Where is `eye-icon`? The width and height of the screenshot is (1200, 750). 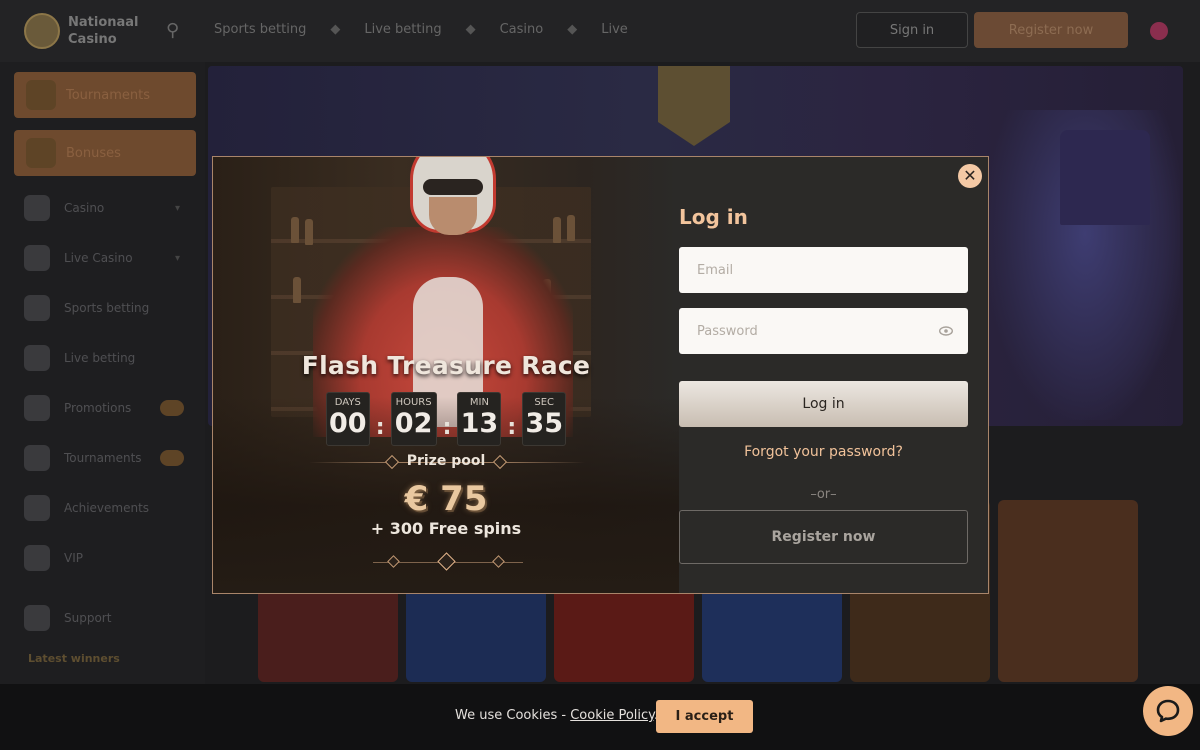
eye-icon is located at coordinates (946, 331).